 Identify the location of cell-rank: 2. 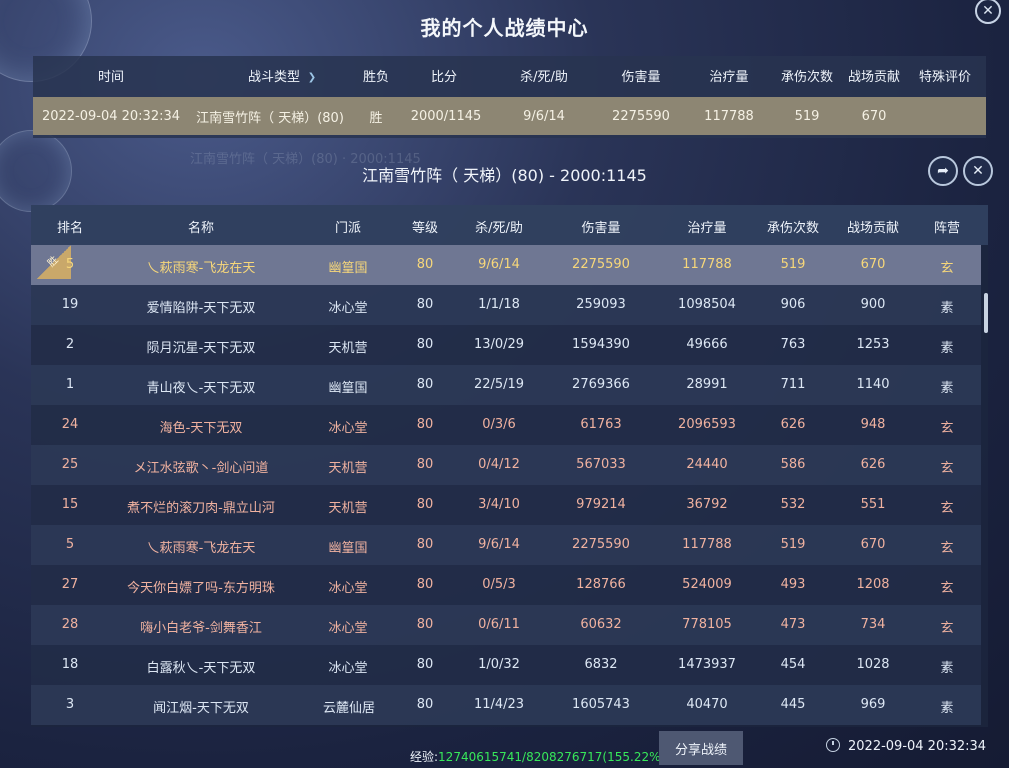
(70, 344).